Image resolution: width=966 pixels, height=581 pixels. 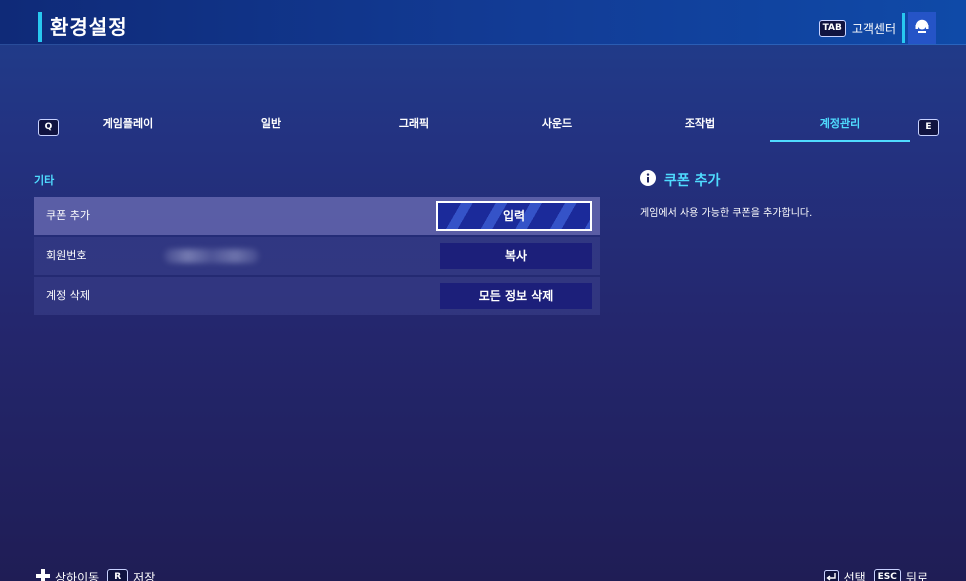 What do you see at coordinates (66, 255) in the screenshot?
I see `row-label: 회원번호` at bounding box center [66, 255].